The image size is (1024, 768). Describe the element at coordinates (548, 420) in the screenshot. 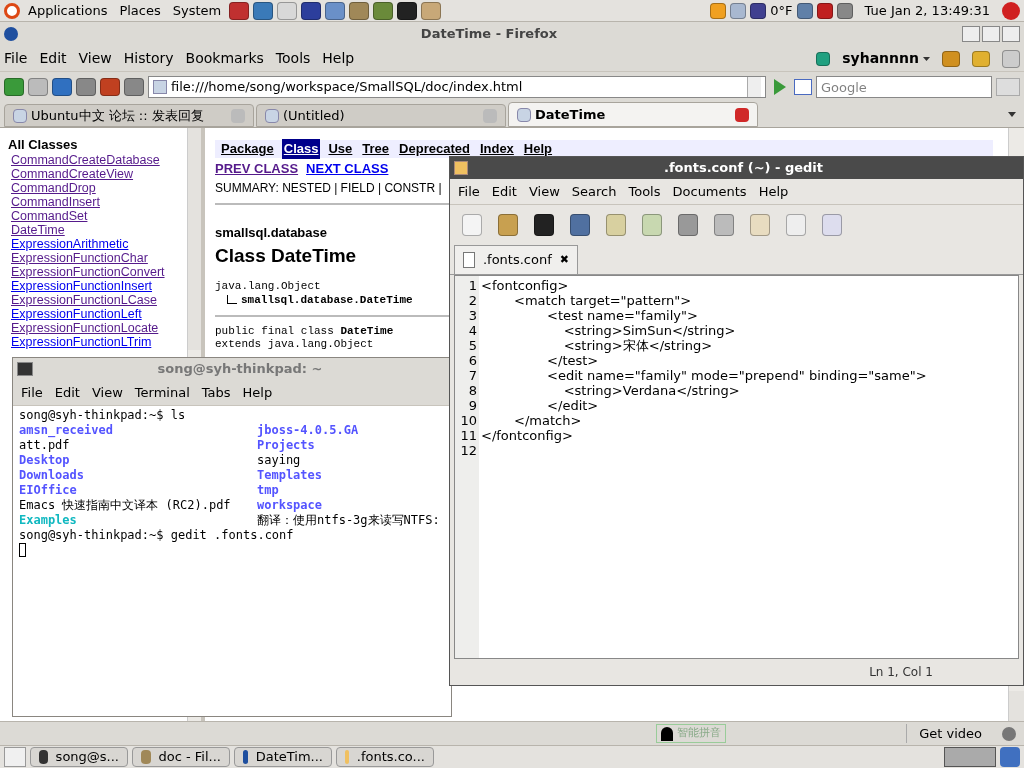

I see `code-line: </match>` at that location.